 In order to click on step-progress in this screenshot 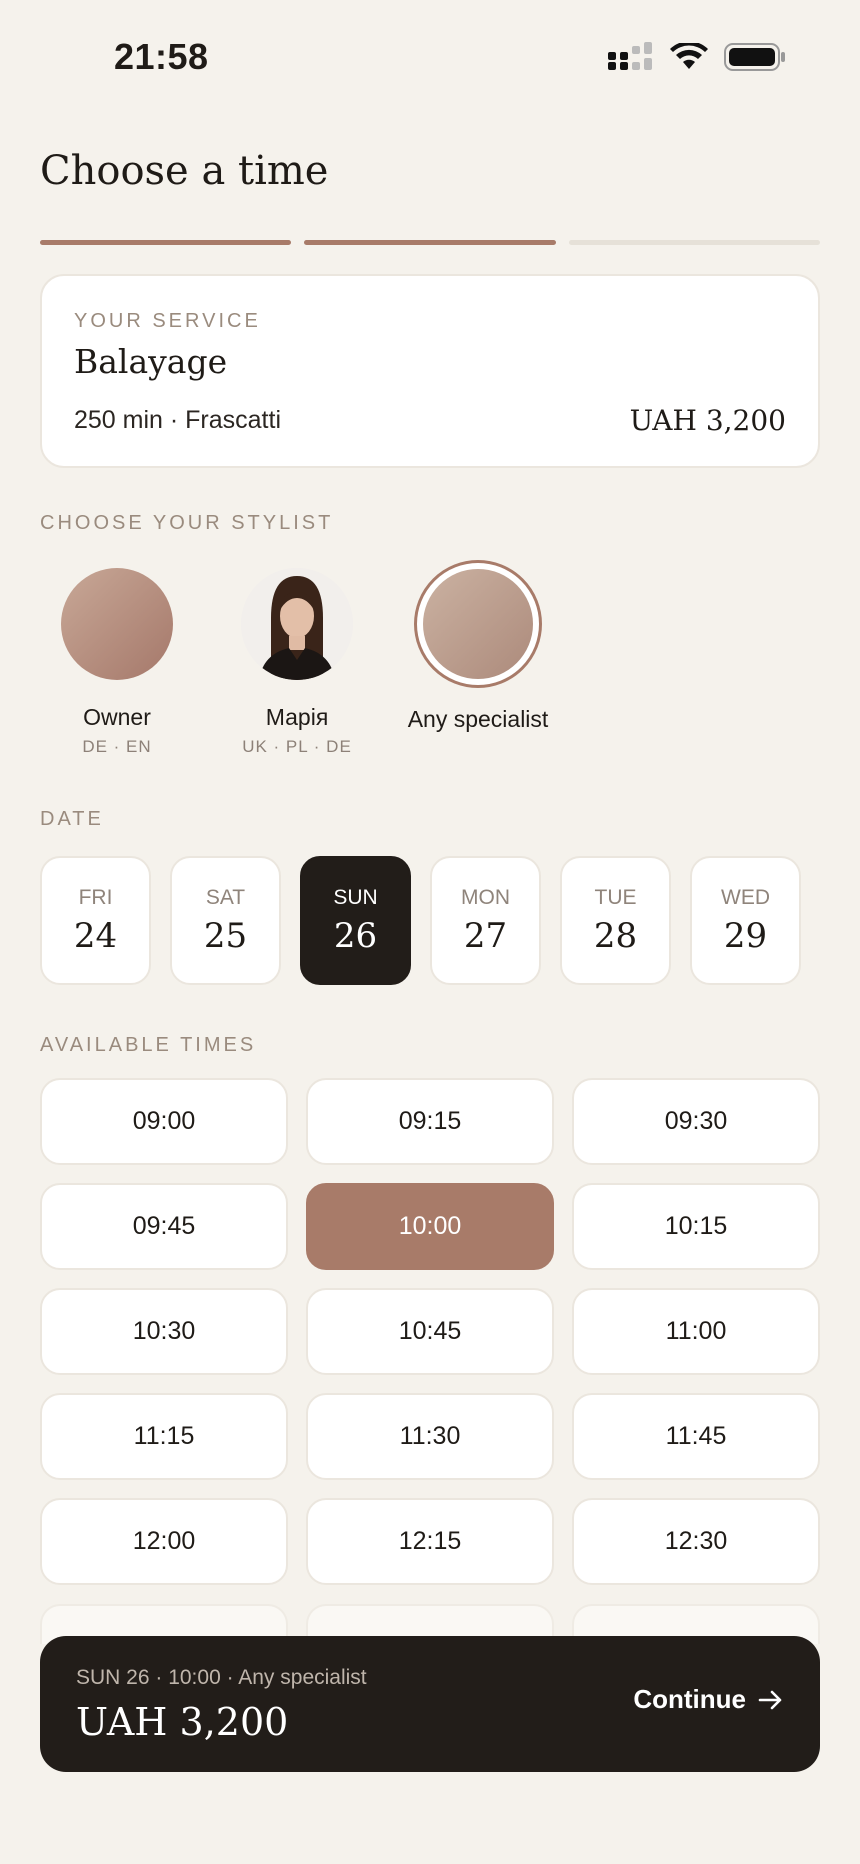, I will do `click(430, 242)`.